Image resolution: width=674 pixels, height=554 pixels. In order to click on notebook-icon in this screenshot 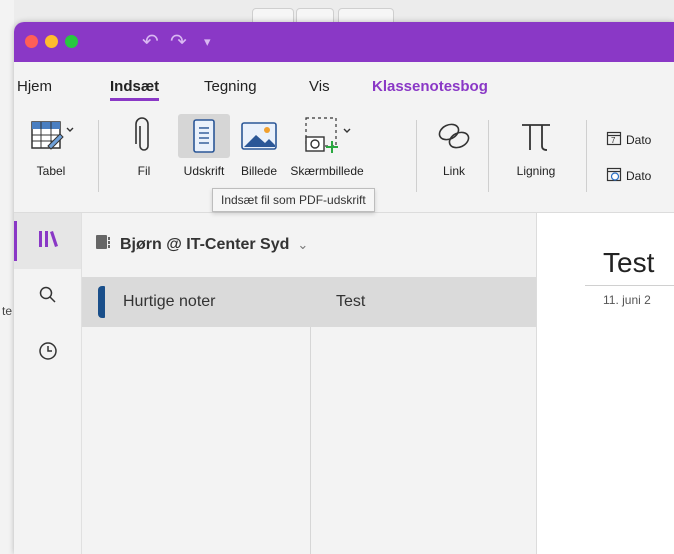, I will do `click(103, 244)`.